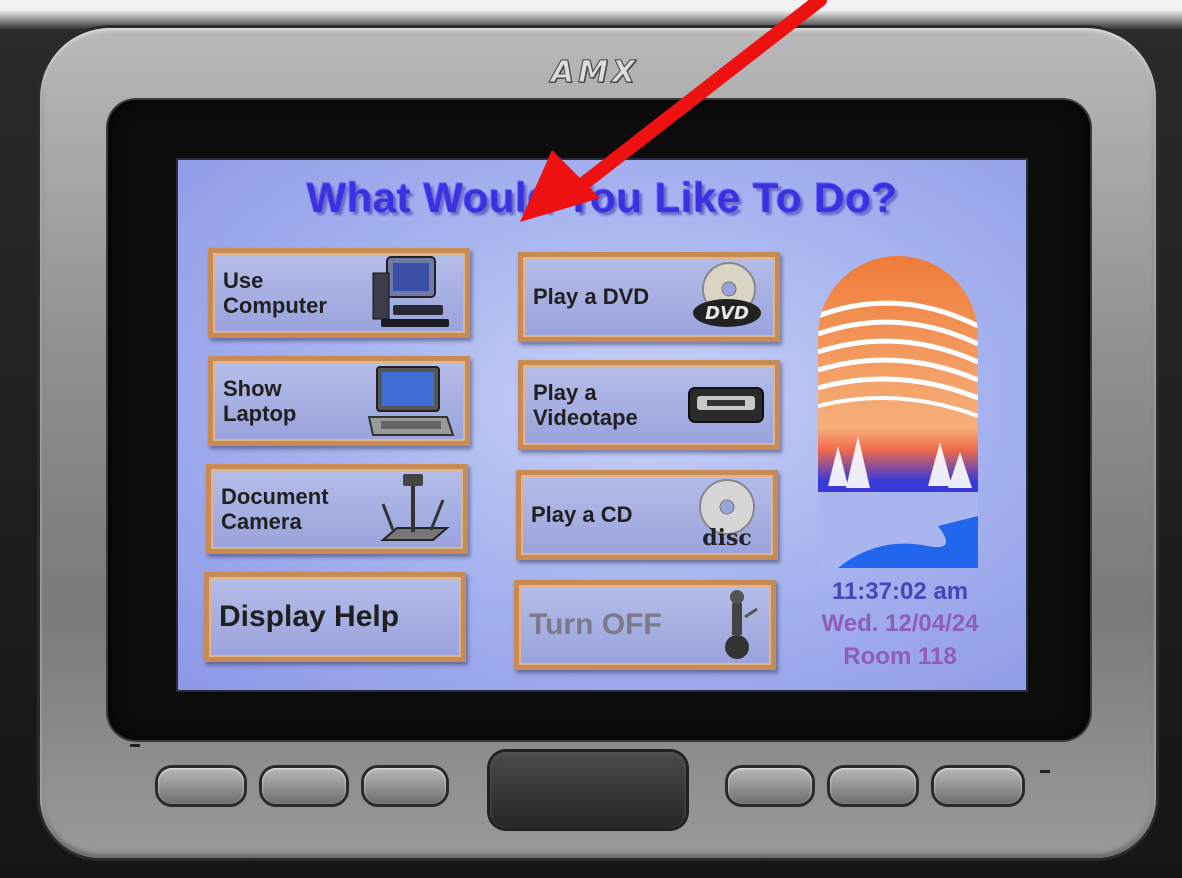 This screenshot has height=878, width=1182. What do you see at coordinates (135, 745) in the screenshot?
I see `indicator-led-left` at bounding box center [135, 745].